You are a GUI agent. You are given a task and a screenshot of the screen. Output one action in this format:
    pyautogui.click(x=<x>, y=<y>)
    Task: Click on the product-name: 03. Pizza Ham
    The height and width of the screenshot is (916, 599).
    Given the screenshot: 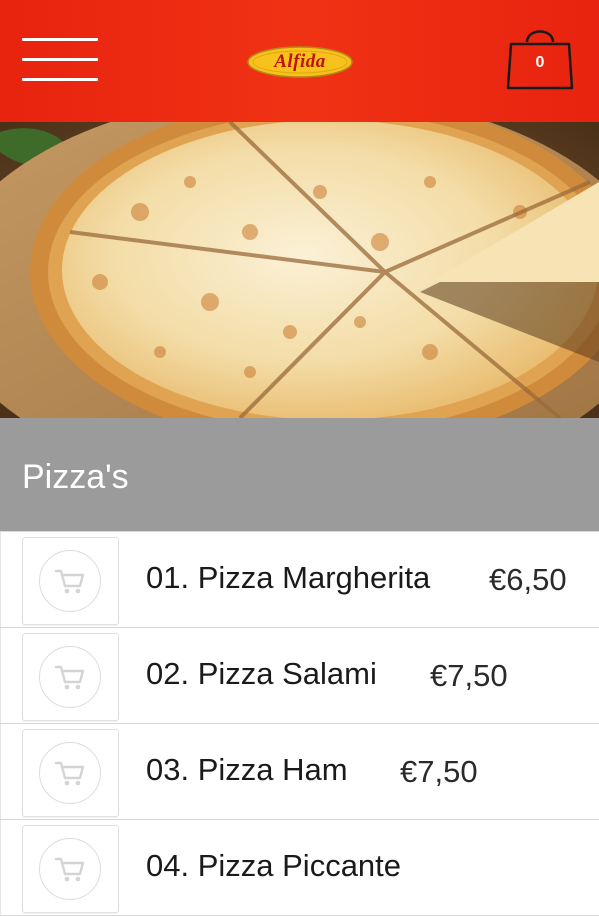 What is the action you would take?
    pyautogui.click(x=247, y=769)
    